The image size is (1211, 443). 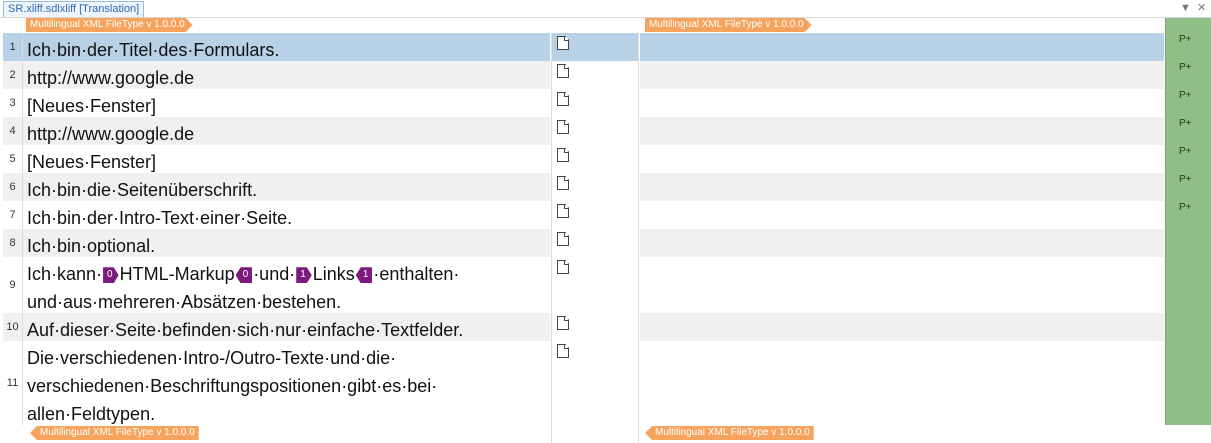 I want to click on placeholder-tag-open: 0, so click(x=111, y=275).